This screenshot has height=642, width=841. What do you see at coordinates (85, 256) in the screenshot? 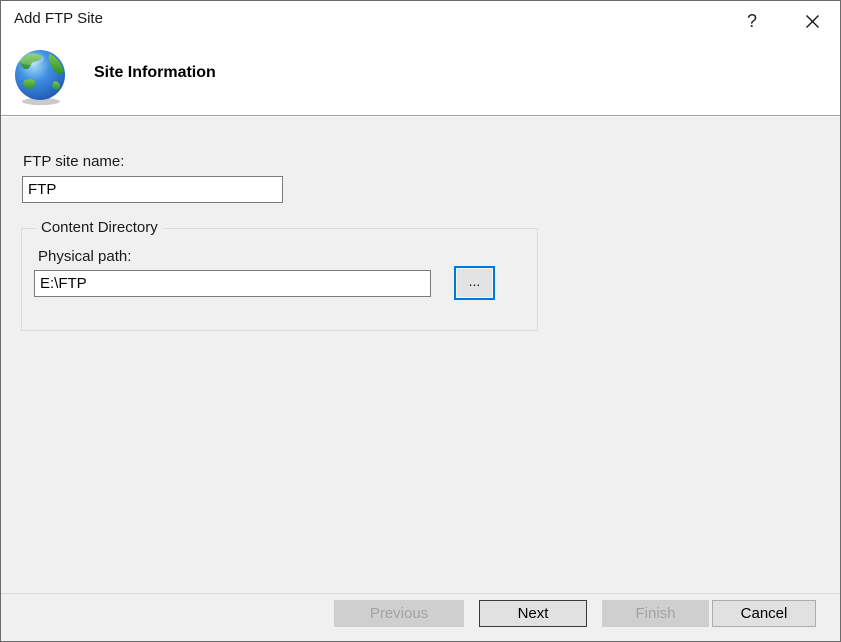
I see `physical-path-label: Physical path:` at bounding box center [85, 256].